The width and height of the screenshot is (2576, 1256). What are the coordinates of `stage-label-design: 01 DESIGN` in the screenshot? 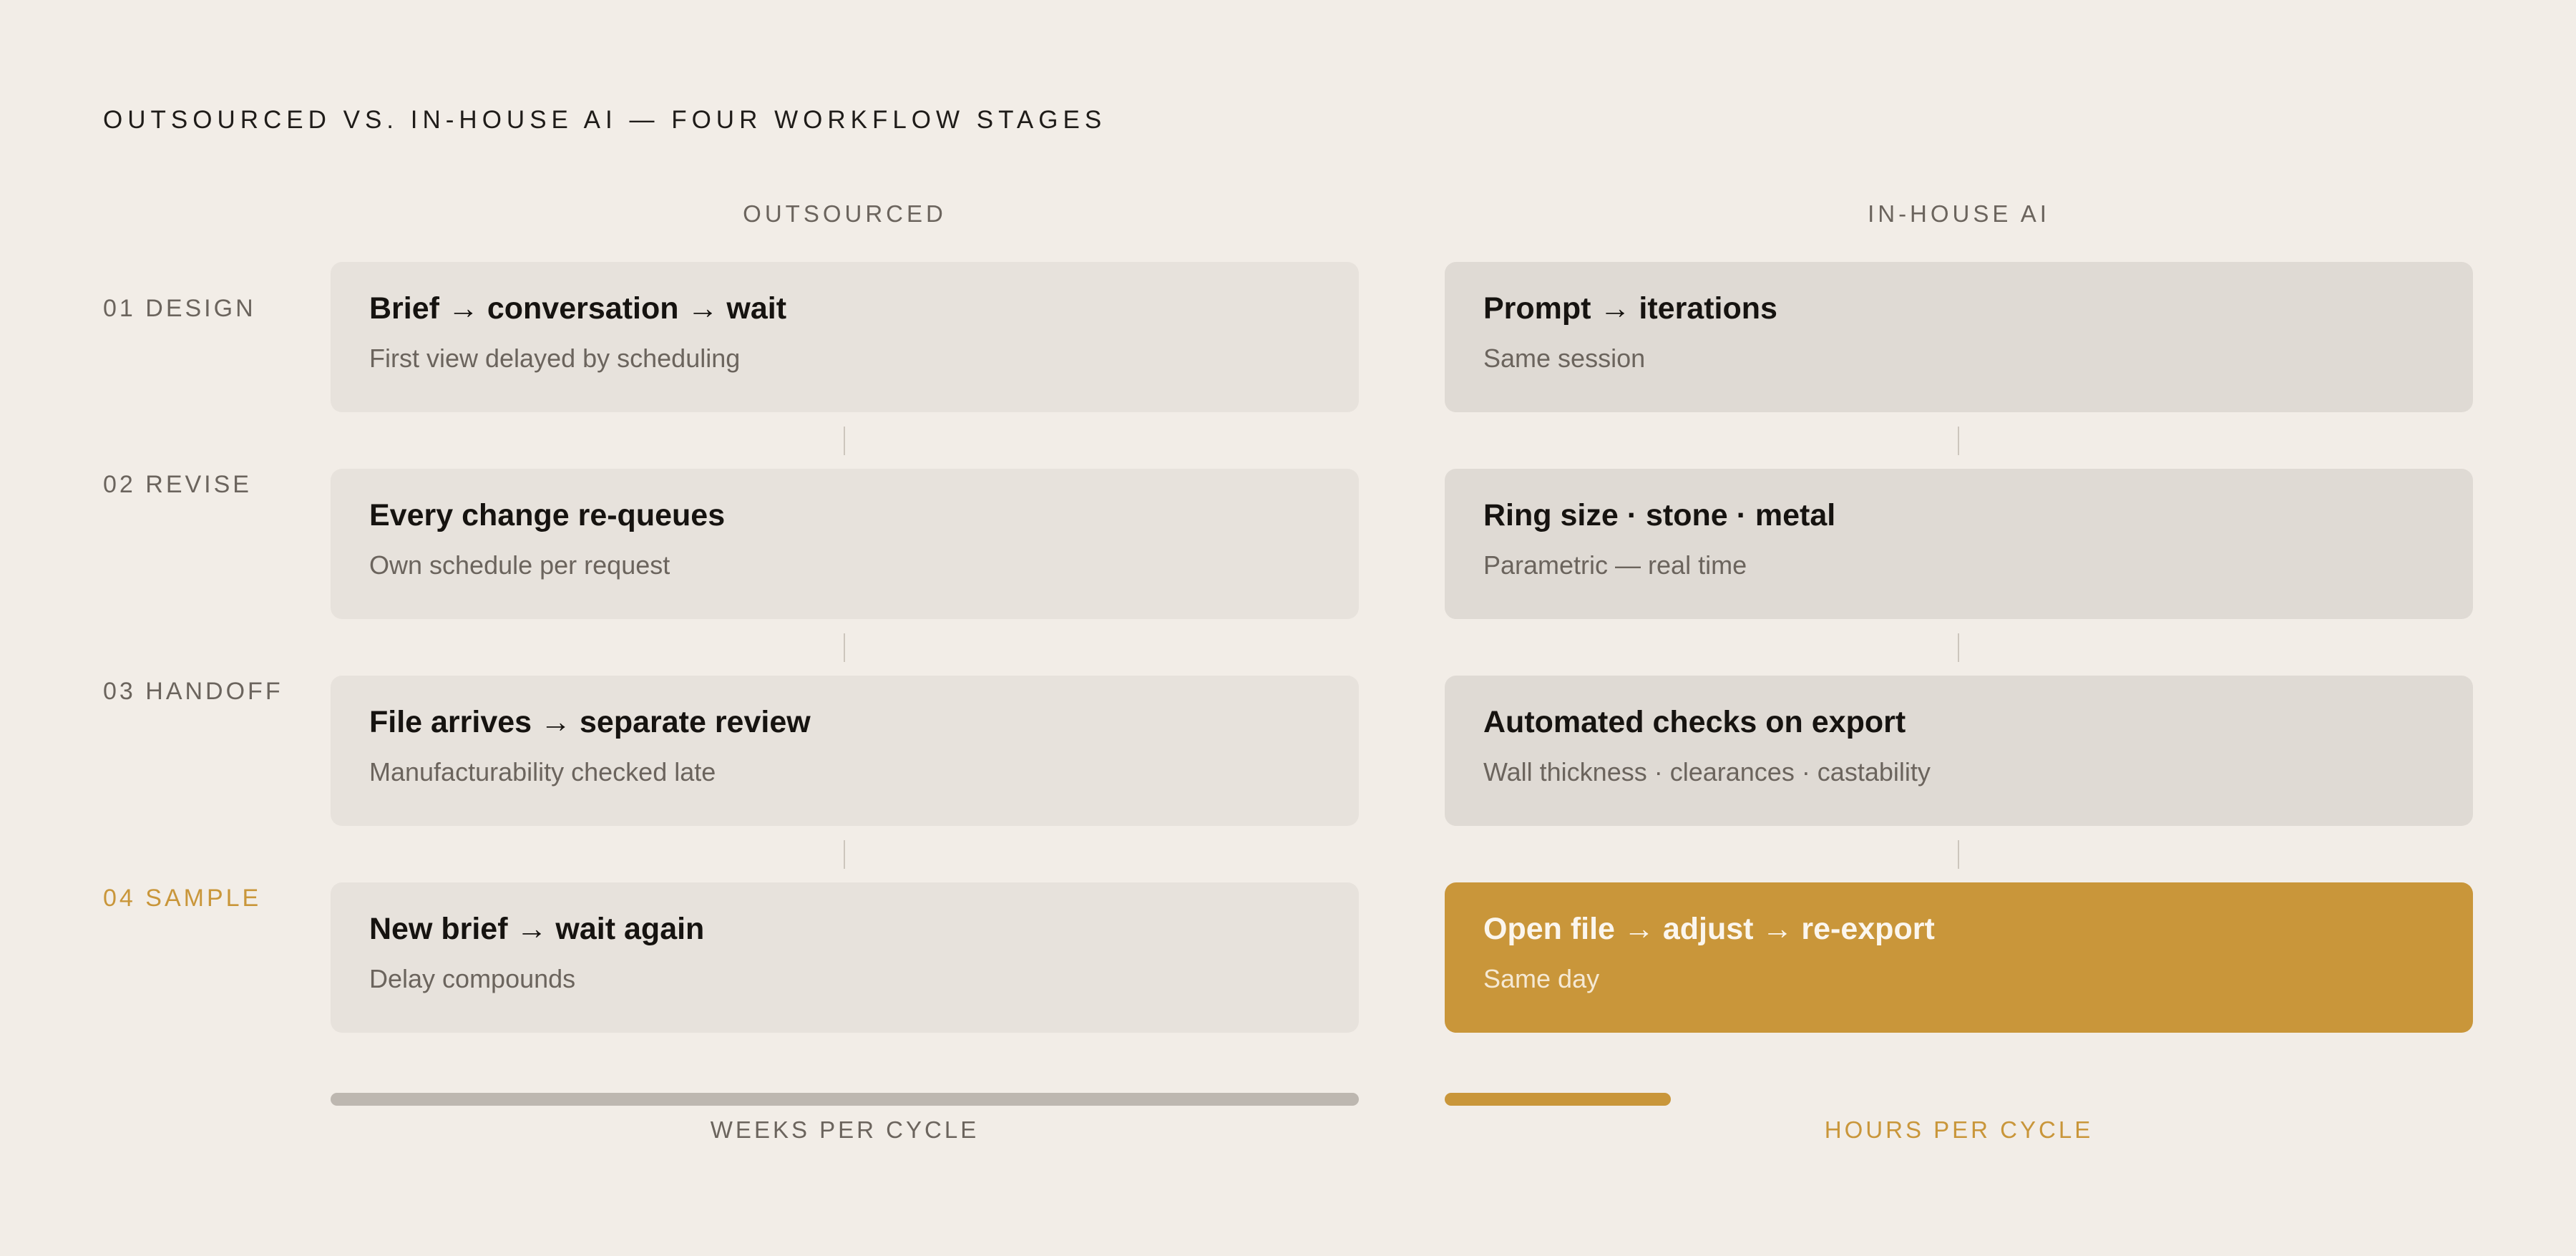 It's located at (179, 308).